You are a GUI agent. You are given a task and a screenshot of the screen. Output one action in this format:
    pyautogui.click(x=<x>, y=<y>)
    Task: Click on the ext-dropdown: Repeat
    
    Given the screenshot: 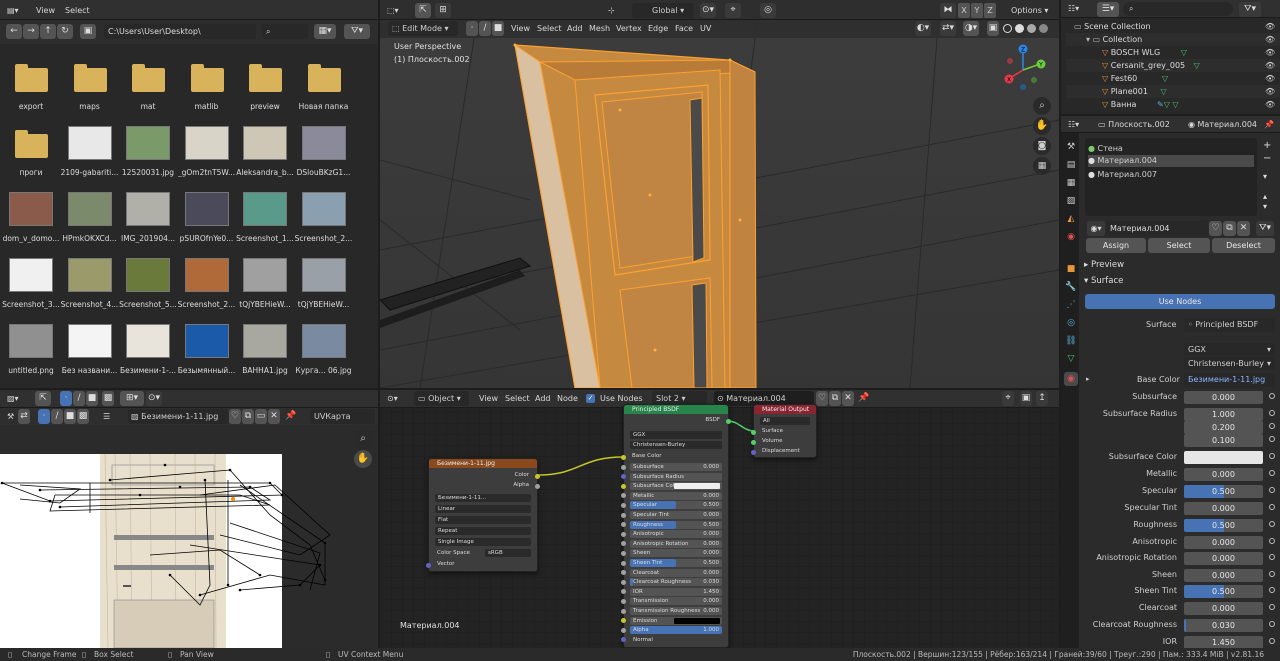 What is the action you would take?
    pyautogui.click(x=483, y=531)
    